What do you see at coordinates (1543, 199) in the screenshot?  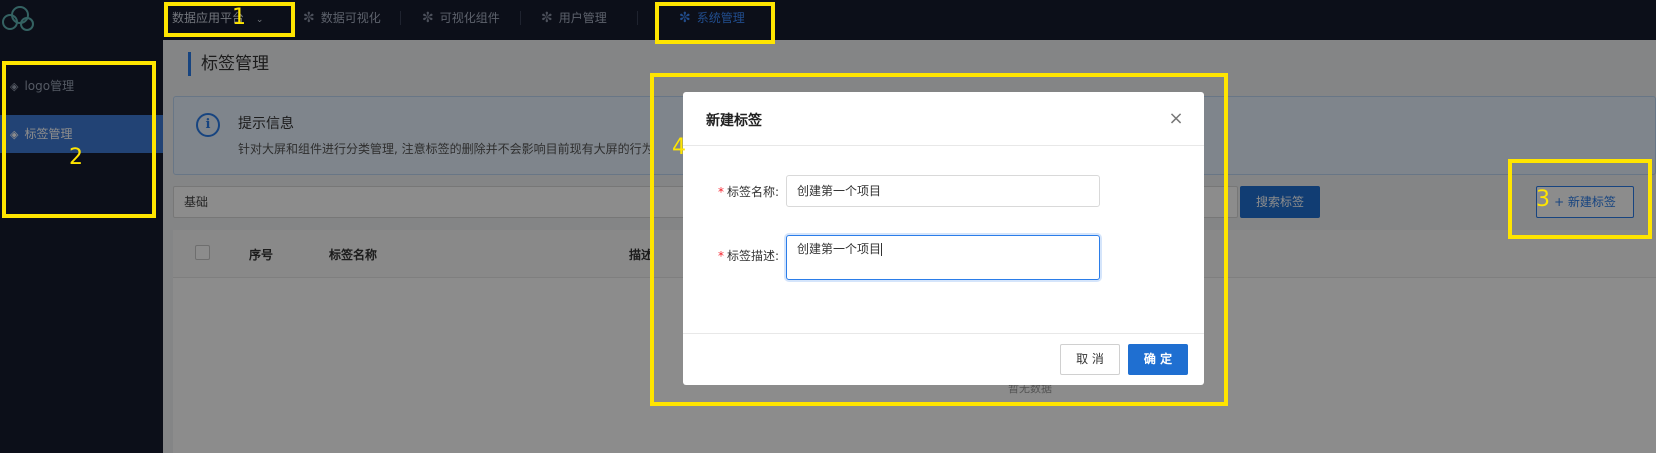 I see `annotation-number-3: 3` at bounding box center [1543, 199].